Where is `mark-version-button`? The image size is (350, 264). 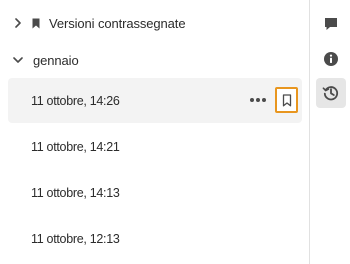 mark-version-button is located at coordinates (286, 100).